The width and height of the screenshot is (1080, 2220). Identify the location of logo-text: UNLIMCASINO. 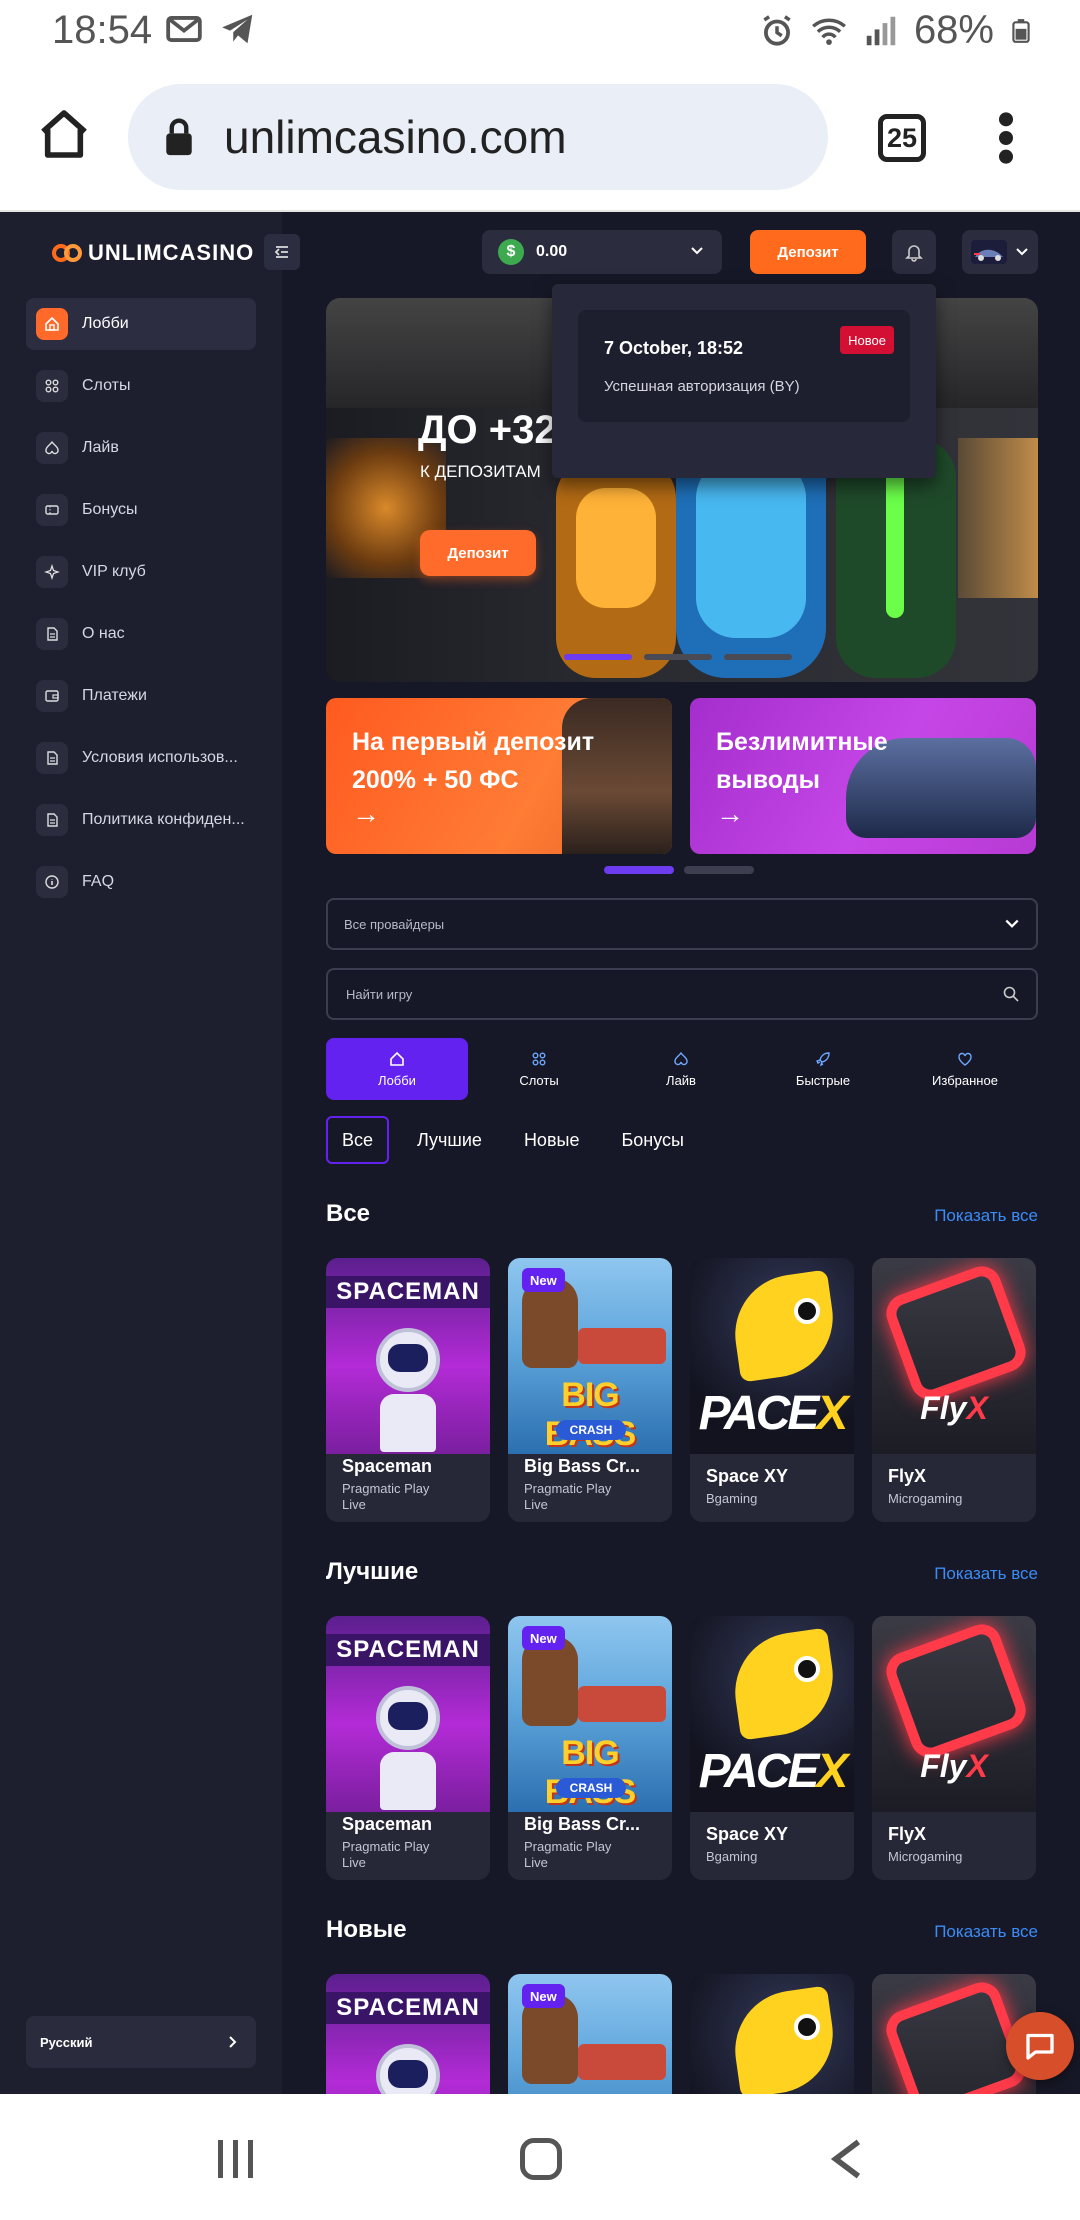
(171, 252).